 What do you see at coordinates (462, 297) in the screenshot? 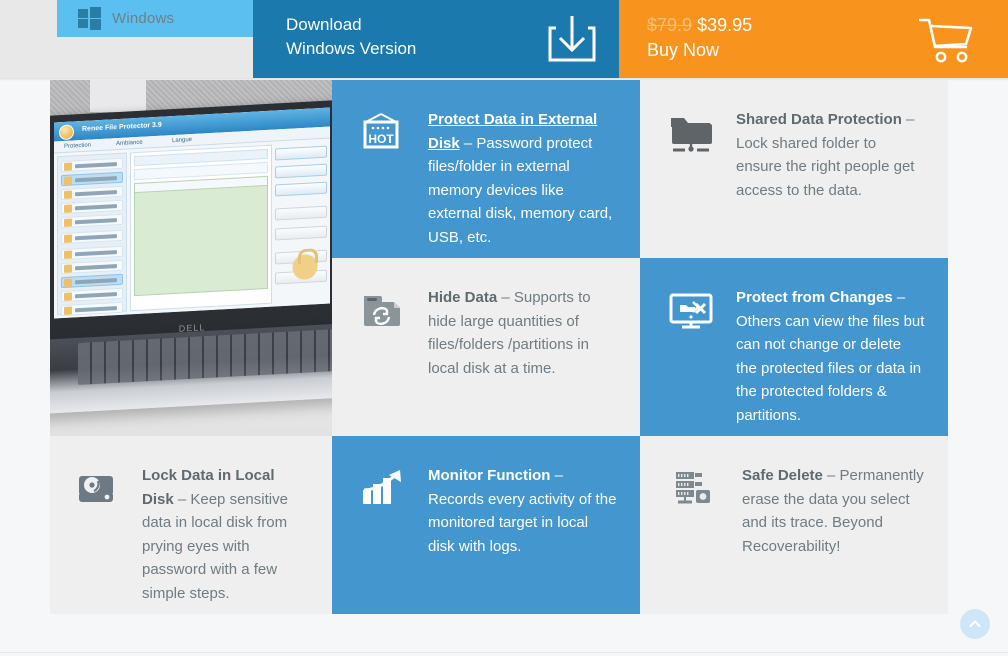
I see `feature-title: Hide Data` at bounding box center [462, 297].